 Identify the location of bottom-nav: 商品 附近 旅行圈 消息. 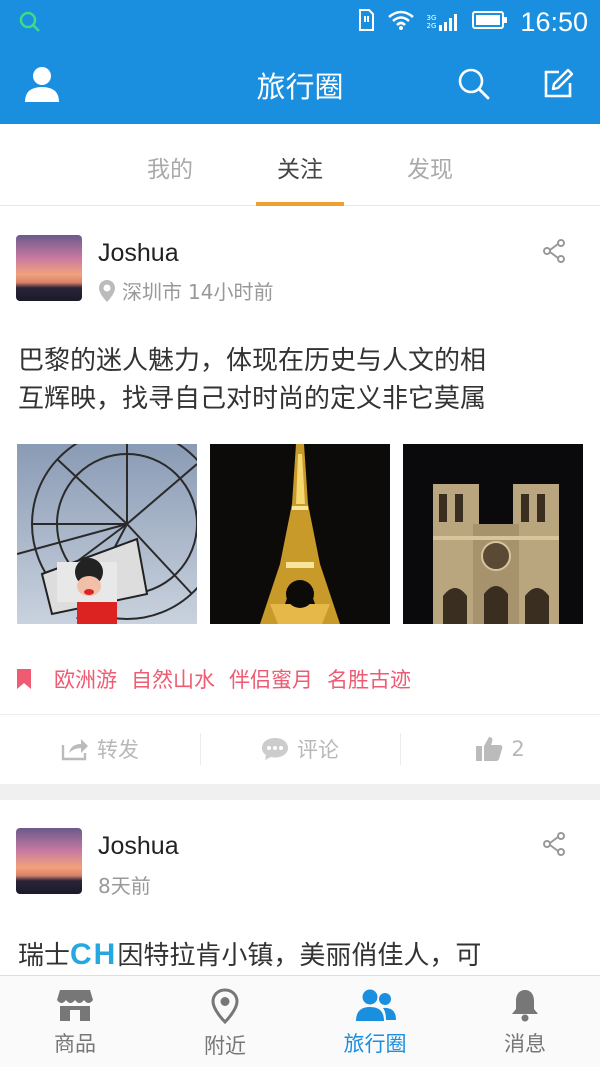
(300, 1021).